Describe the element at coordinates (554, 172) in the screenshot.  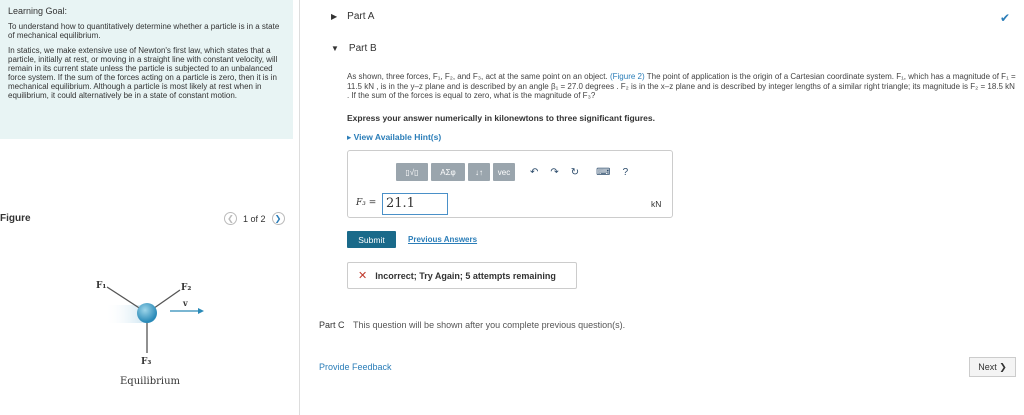
I see `redo-icon: ↷` at that location.